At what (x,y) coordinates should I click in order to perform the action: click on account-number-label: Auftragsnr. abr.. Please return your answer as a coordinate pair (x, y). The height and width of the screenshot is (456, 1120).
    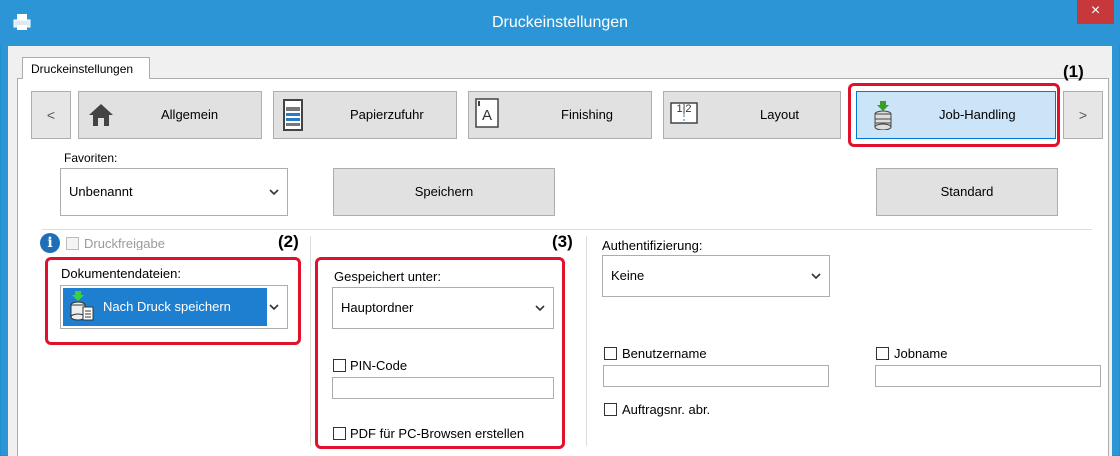
    Looking at the image, I should click on (666, 409).